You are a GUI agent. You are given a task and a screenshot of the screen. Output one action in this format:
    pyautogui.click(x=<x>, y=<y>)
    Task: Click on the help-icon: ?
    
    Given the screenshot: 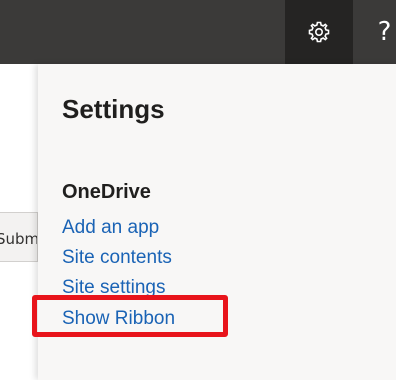 What is the action you would take?
    pyautogui.click(x=384, y=32)
    